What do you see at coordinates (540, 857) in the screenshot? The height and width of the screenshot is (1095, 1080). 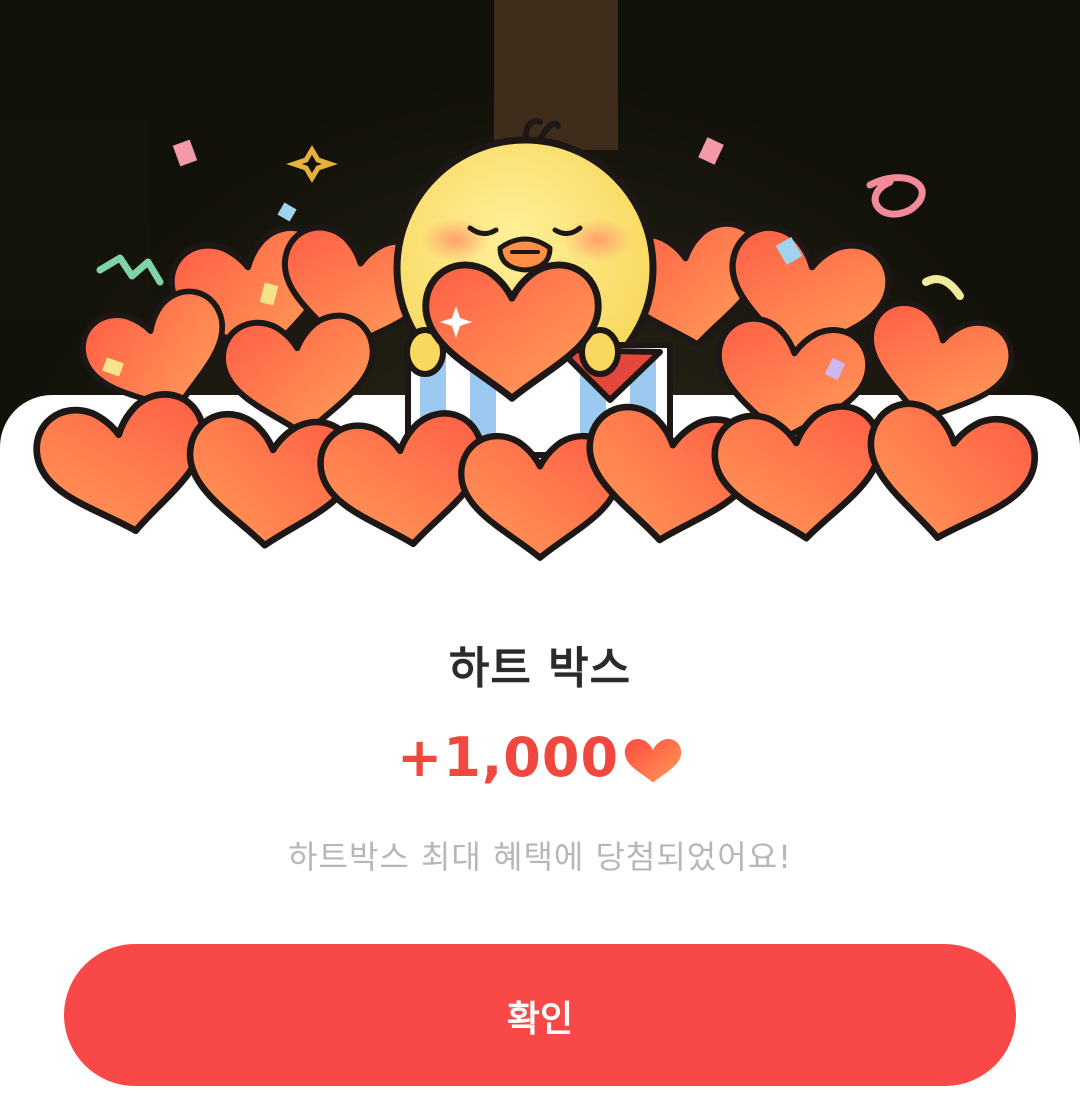 I see `reward-message: 하트박스 최대 혜택에 당첨되었어요!` at bounding box center [540, 857].